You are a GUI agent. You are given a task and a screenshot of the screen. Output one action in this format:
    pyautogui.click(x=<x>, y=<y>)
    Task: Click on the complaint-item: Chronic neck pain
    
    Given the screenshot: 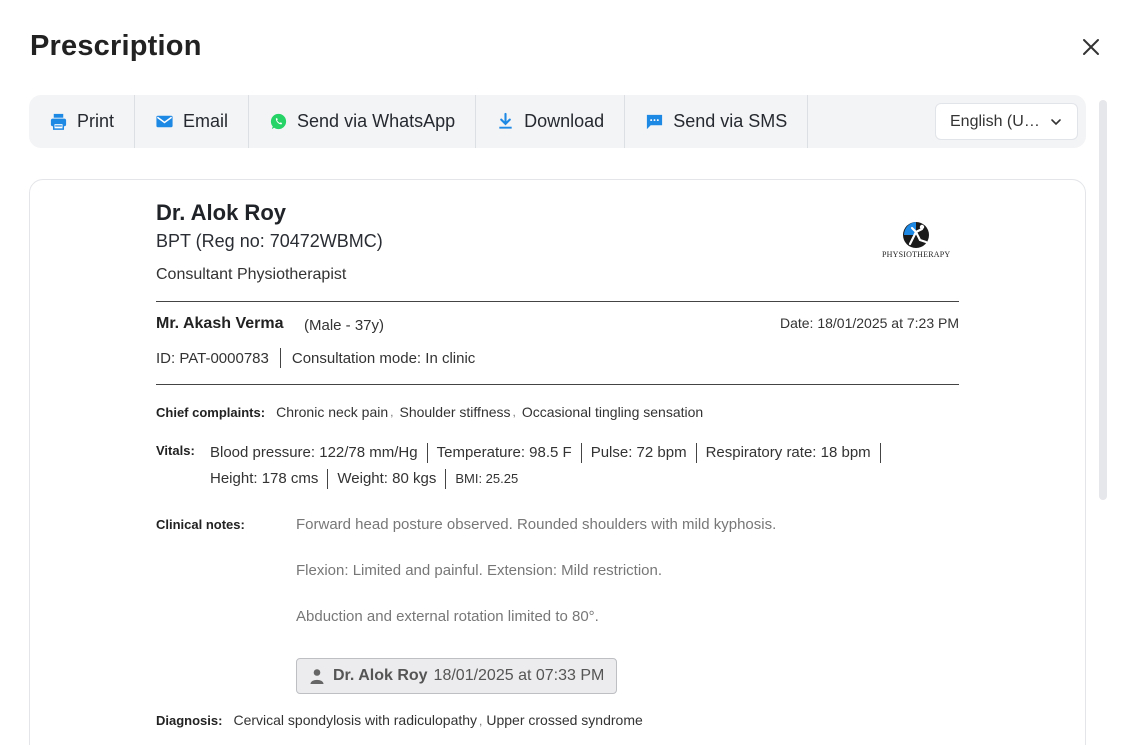 What is the action you would take?
    pyautogui.click(x=332, y=412)
    